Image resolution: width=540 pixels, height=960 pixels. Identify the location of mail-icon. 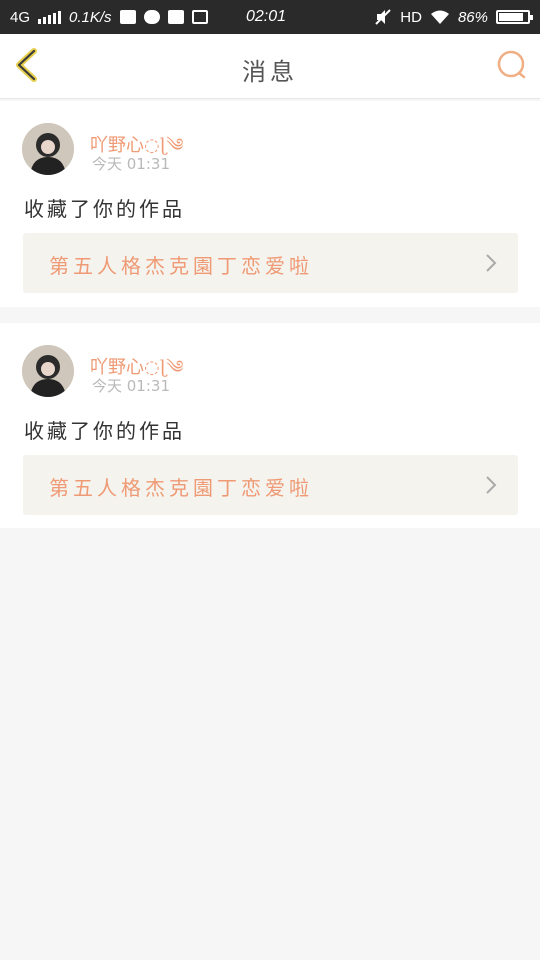
(127, 17).